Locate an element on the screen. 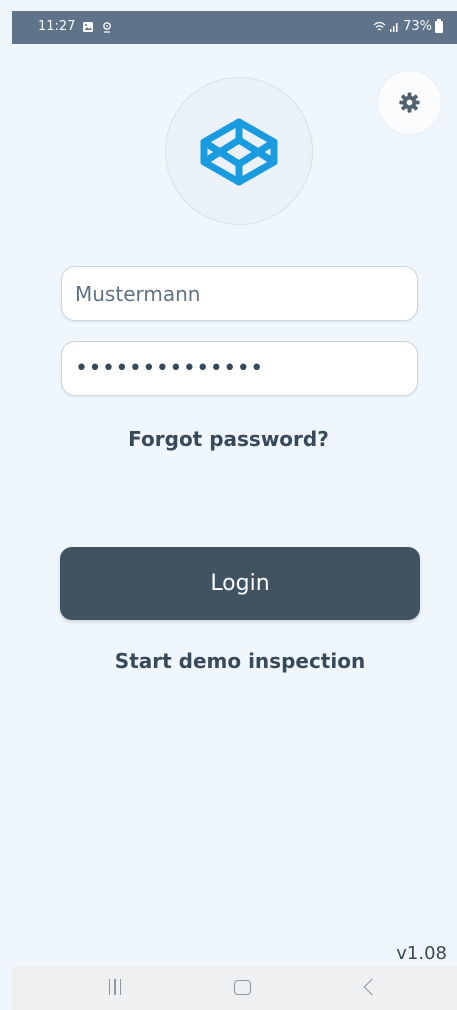 Image resolution: width=457 pixels, height=1010 pixels. status-left: 11:27 is located at coordinates (75, 26).